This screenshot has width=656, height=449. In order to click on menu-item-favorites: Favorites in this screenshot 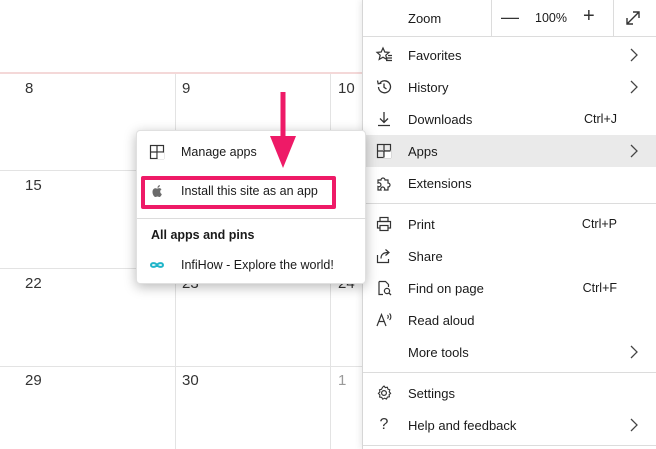, I will do `click(509, 55)`.